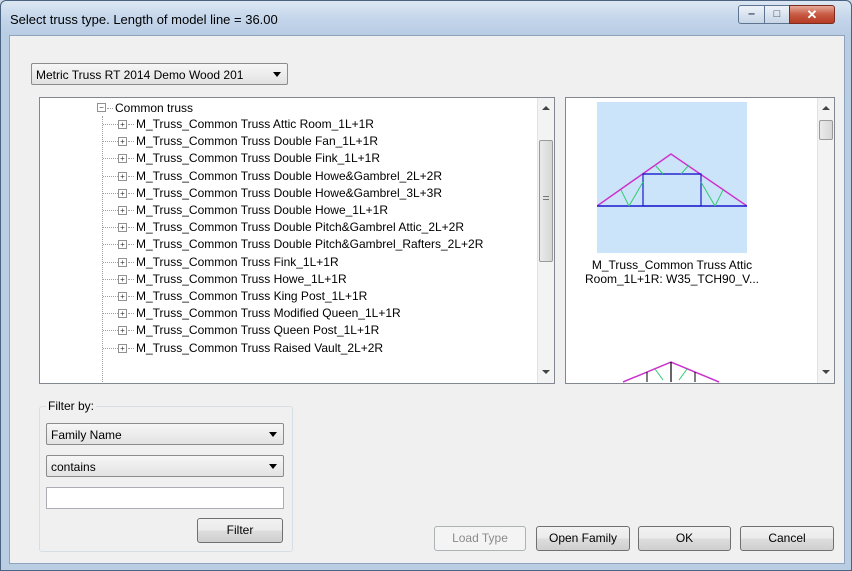  Describe the element at coordinates (237, 262) in the screenshot. I see `tree-node-truss-family: M_Truss_Common Truss Fink_1L+1R` at that location.